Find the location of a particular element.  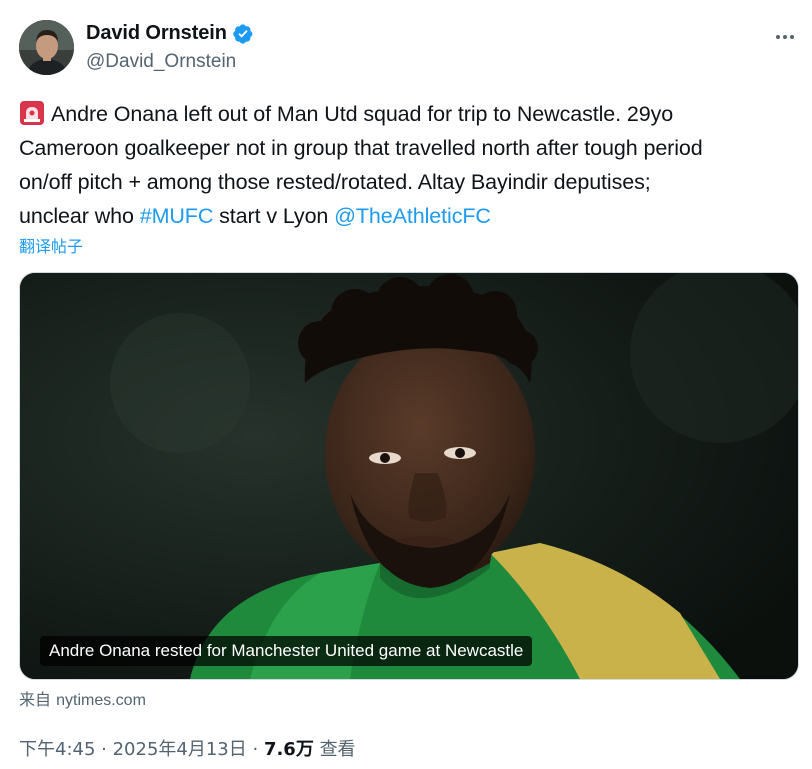

avatar is located at coordinates (46, 47).